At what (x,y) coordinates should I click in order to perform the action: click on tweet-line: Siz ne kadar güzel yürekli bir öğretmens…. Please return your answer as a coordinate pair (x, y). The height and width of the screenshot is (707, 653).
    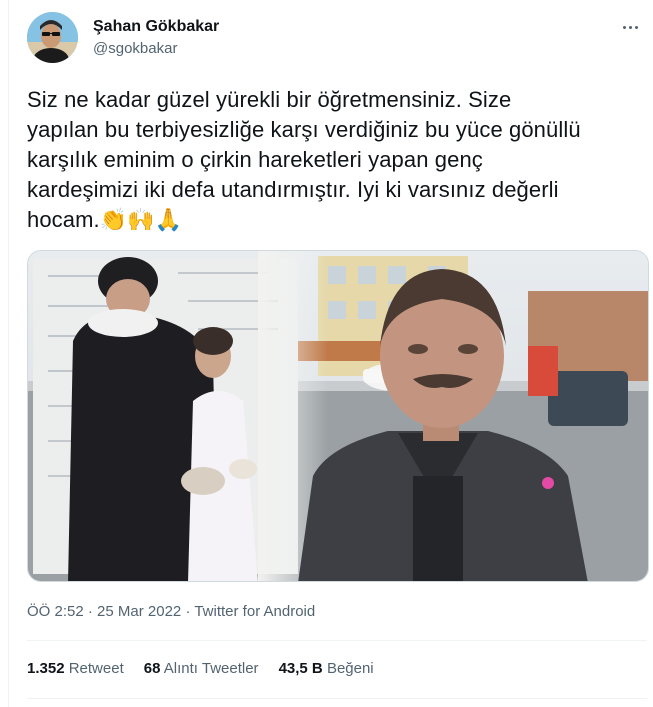
    Looking at the image, I should click on (269, 99).